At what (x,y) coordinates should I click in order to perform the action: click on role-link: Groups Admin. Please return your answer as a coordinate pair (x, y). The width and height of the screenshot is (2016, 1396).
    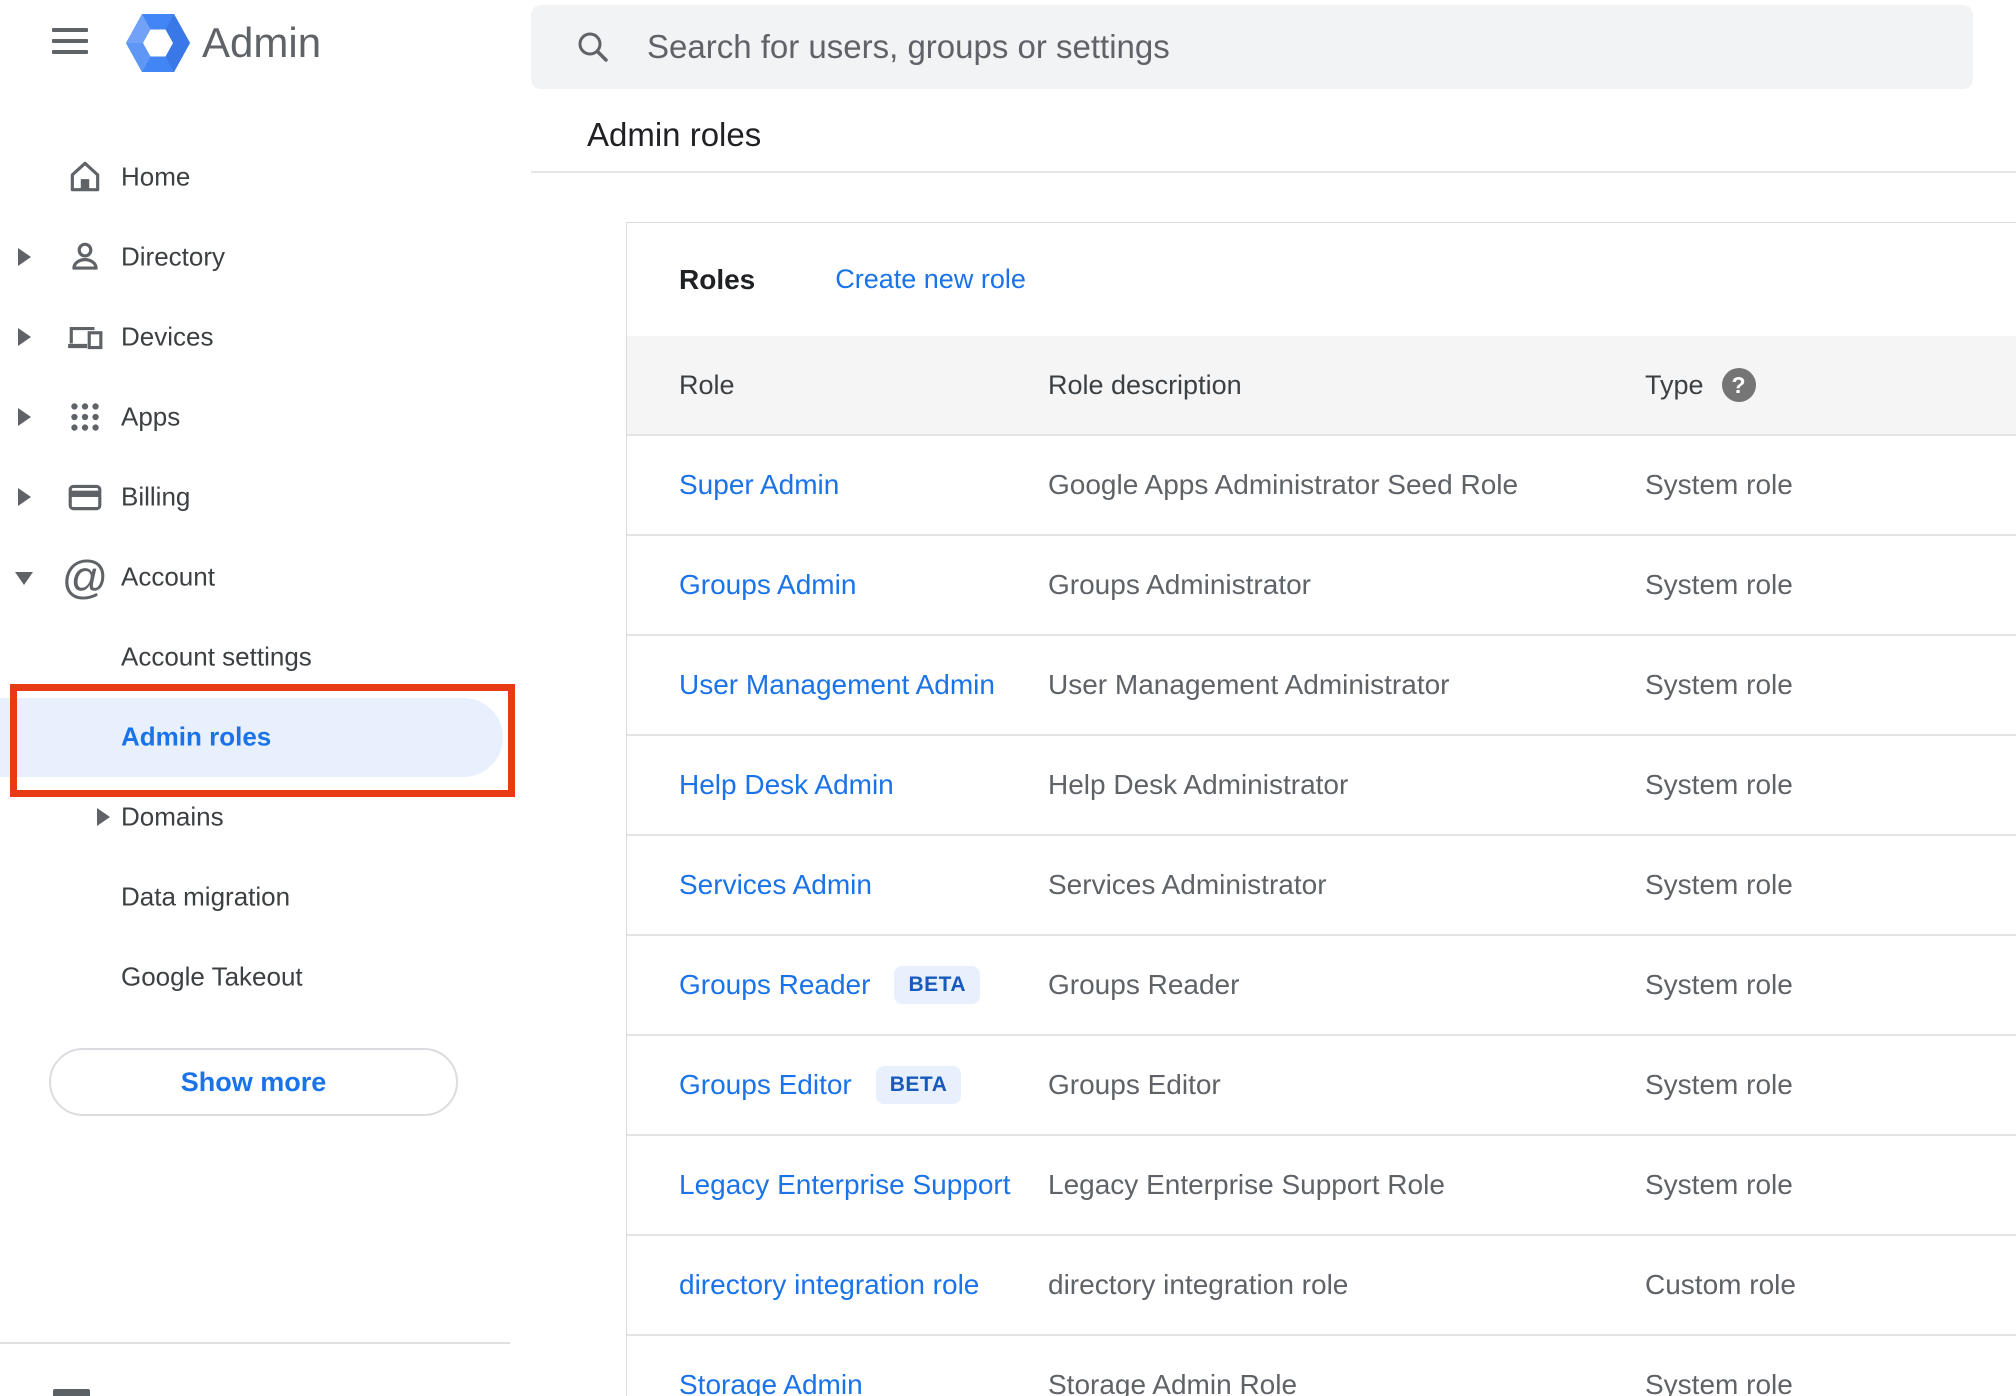
    Looking at the image, I should click on (767, 585).